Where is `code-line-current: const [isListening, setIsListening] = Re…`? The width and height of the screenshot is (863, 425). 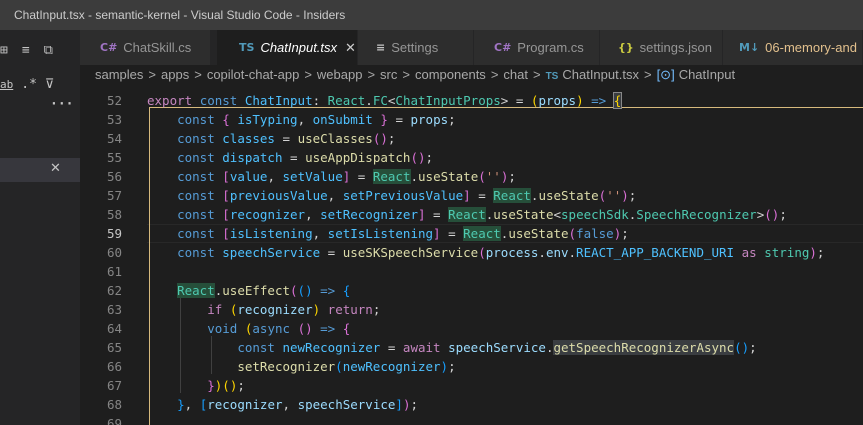
code-line-current: const [isListening, setIsListening] = Re… is located at coordinates (403, 233).